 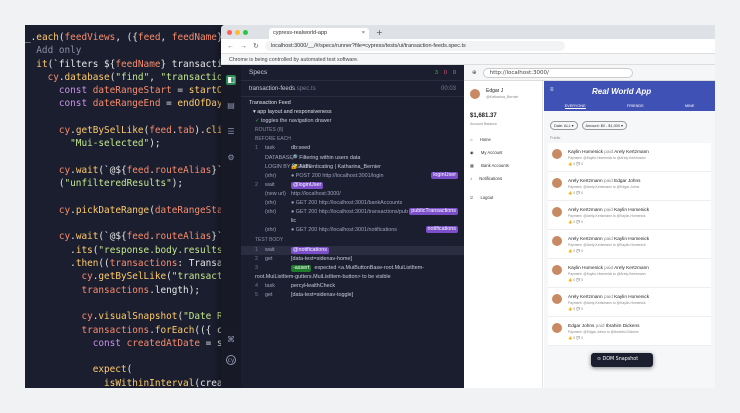 I want to click on command-row: 1 wait @notifications, so click(x=352, y=250).